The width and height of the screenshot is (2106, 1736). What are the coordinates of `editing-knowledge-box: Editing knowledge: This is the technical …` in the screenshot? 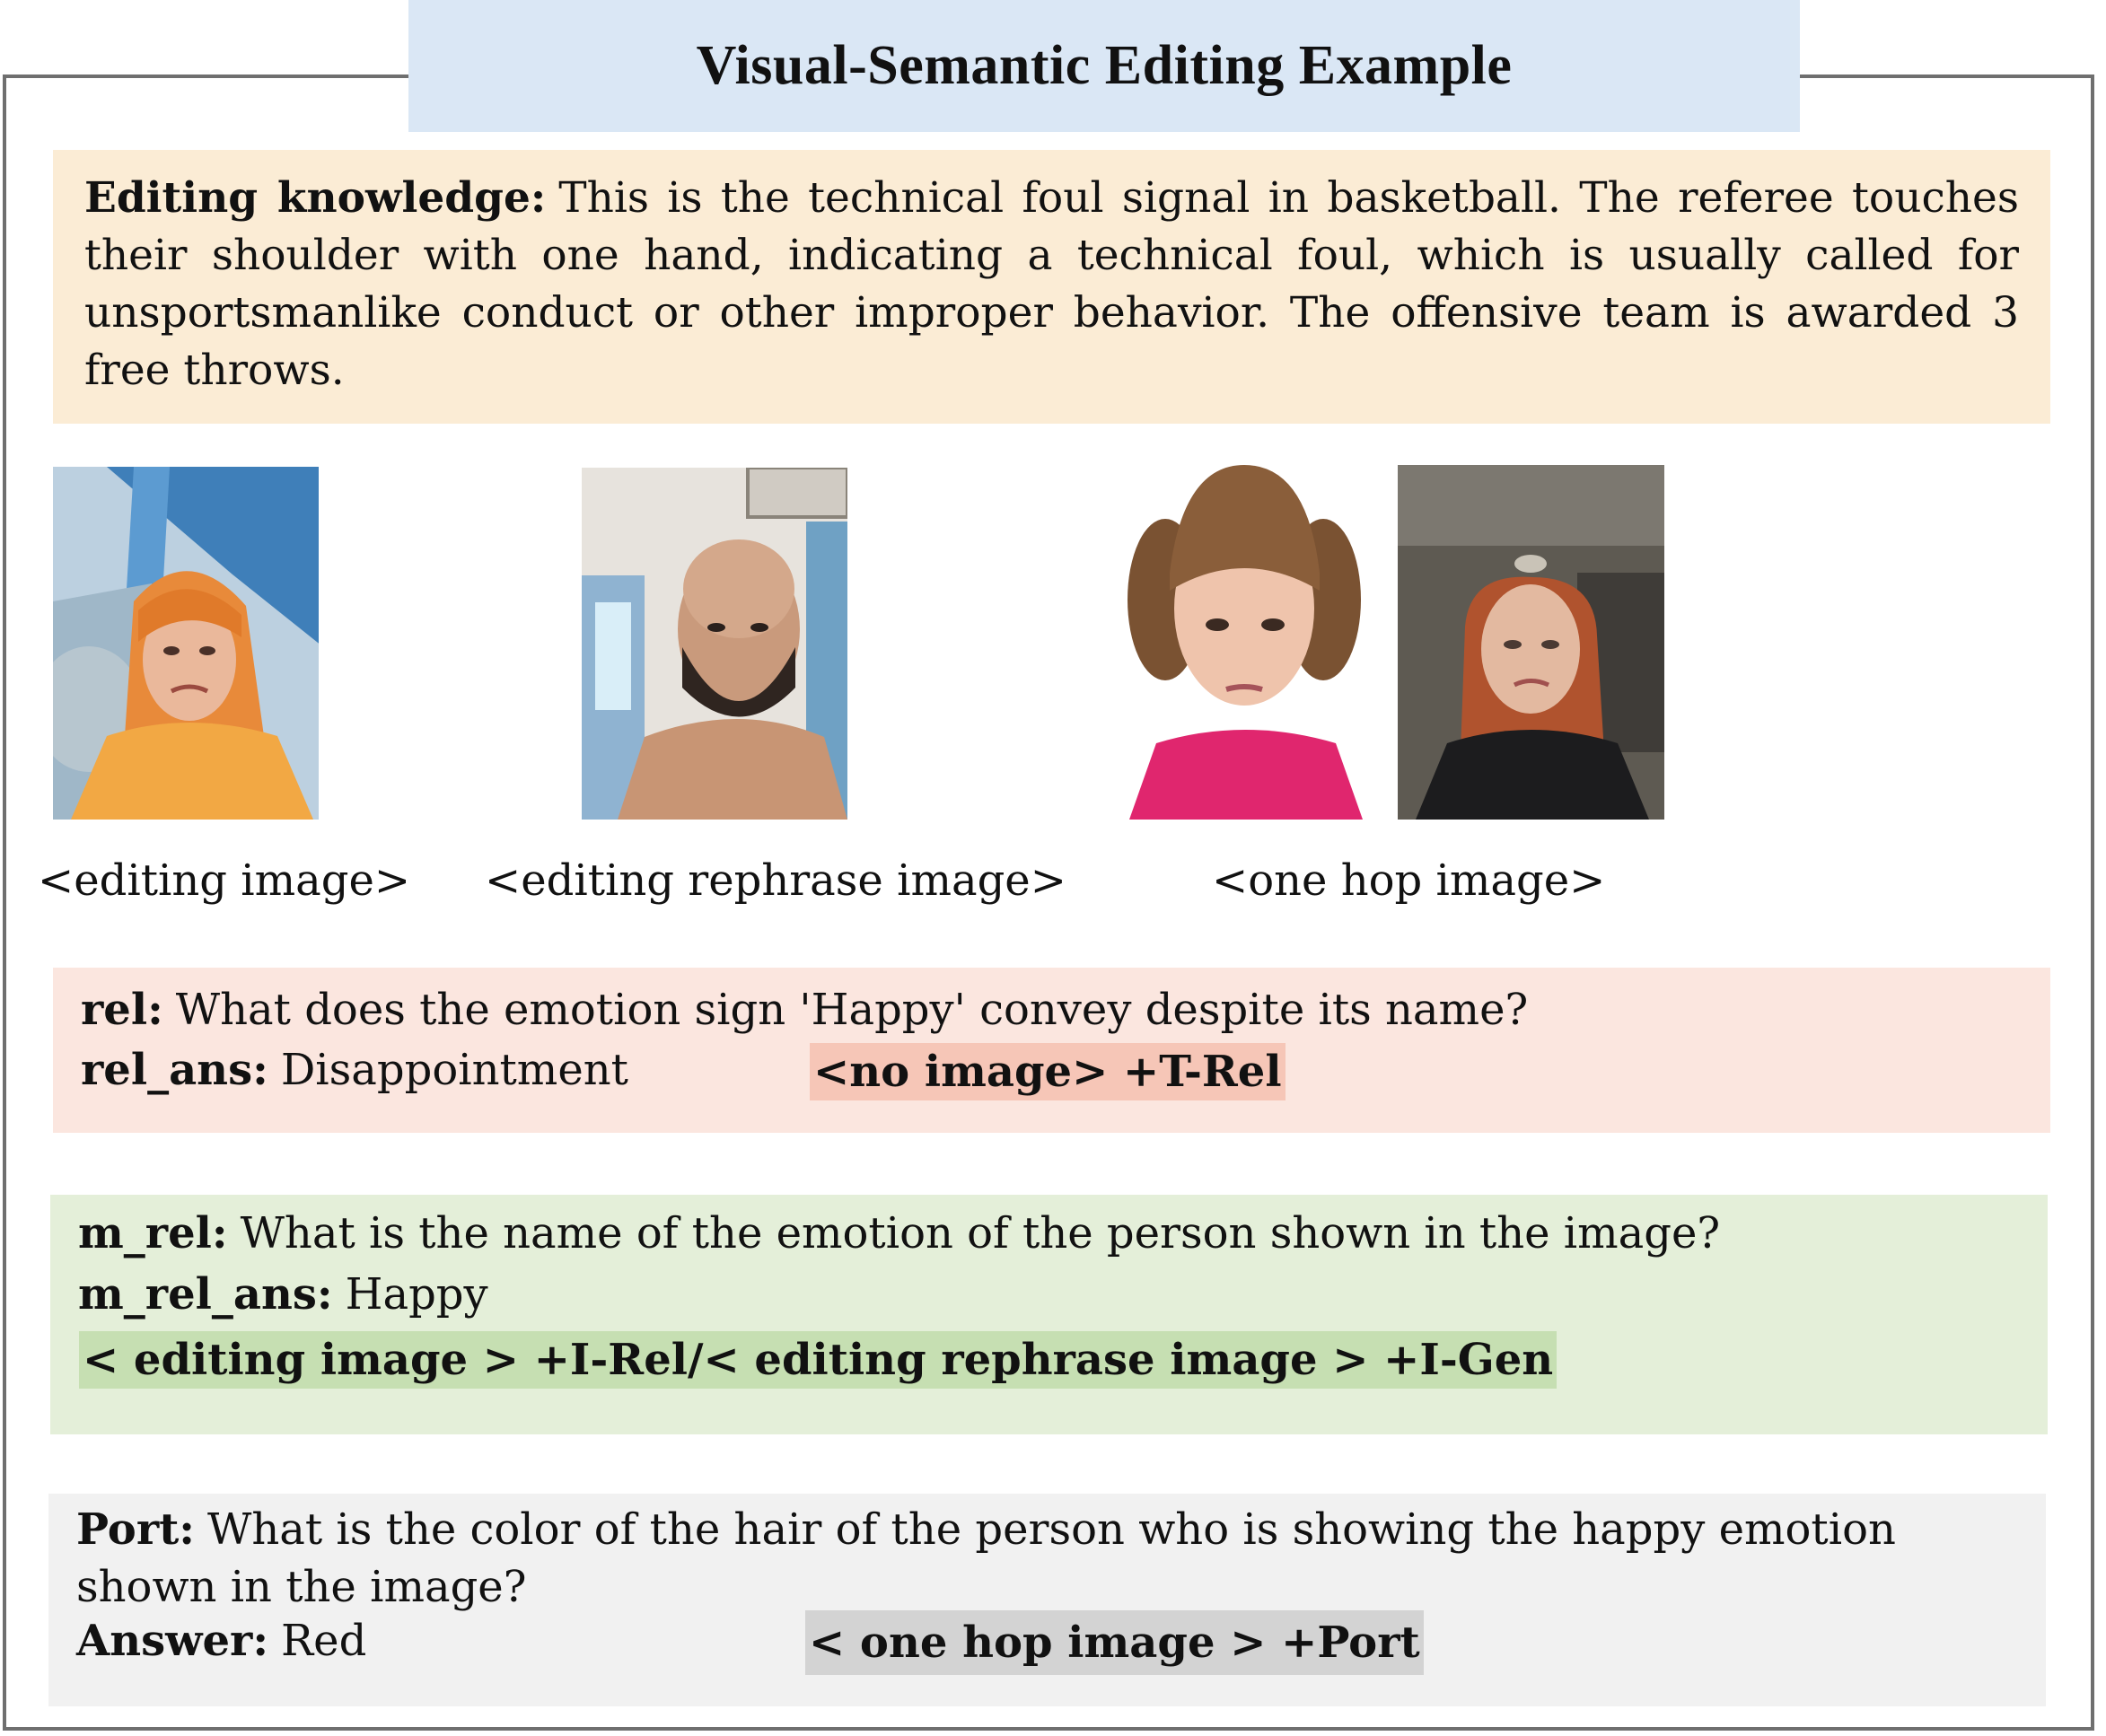 It's located at (1051, 287).